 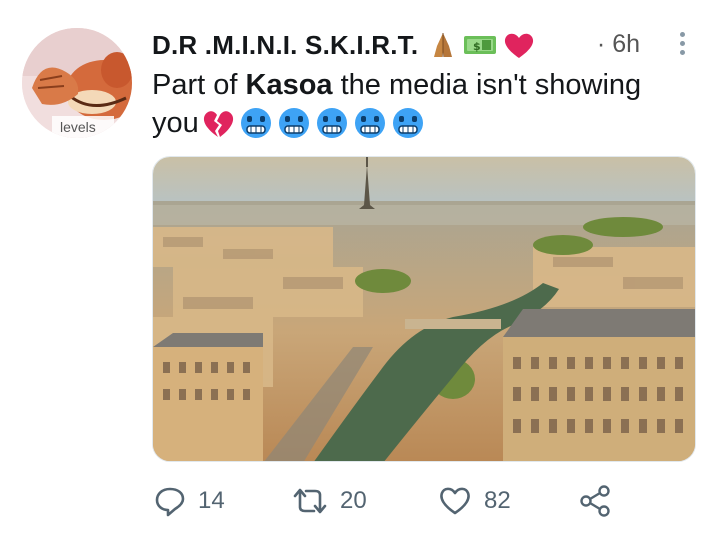 I want to click on reply-count: 14, so click(x=211, y=500).